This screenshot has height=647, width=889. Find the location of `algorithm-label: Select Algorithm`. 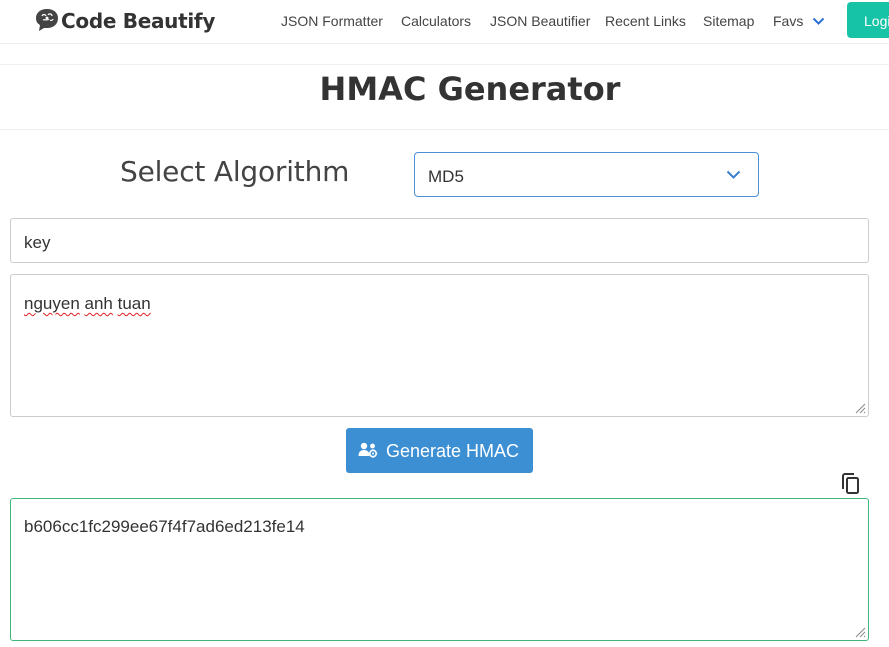

algorithm-label: Select Algorithm is located at coordinates (235, 171).